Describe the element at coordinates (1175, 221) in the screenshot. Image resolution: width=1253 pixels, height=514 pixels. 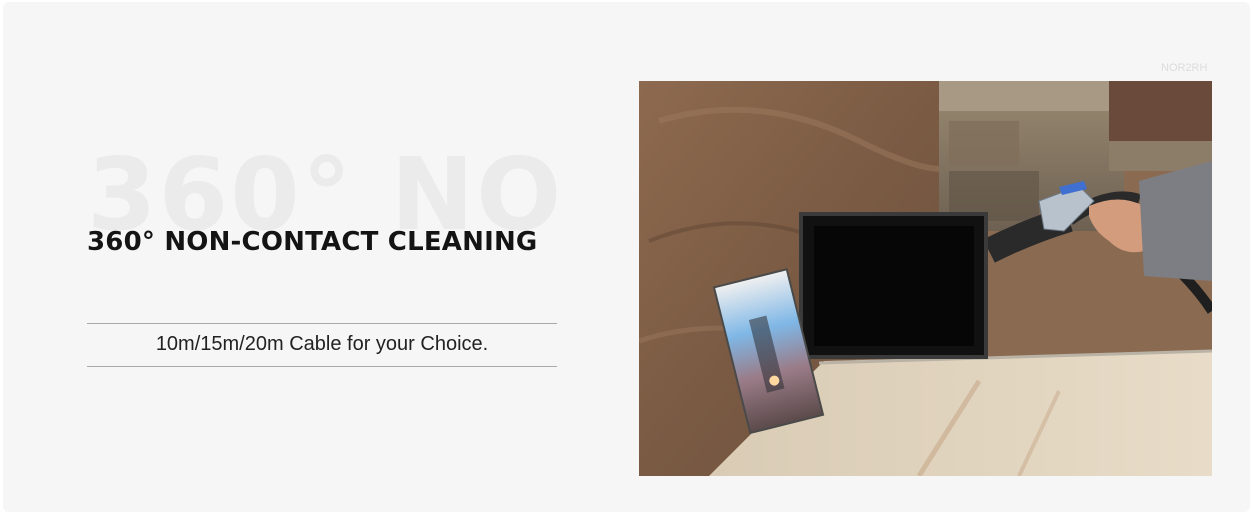
I see `sleeve` at that location.